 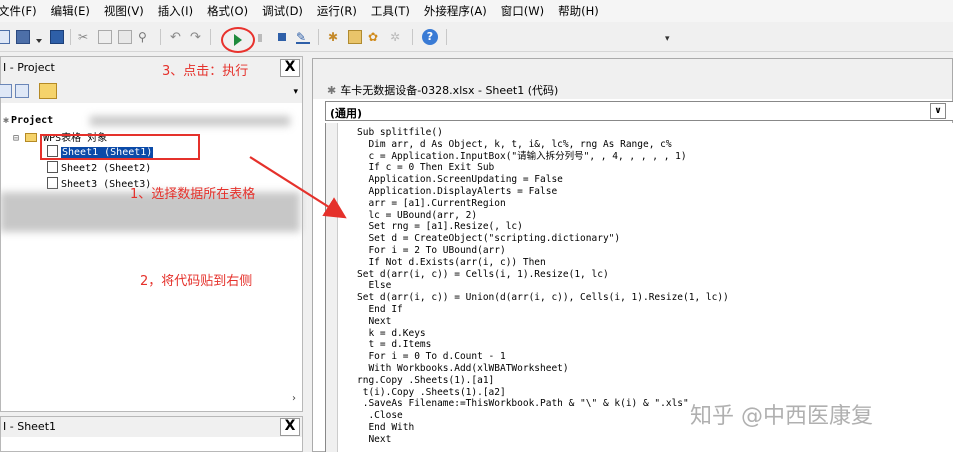 I want to click on scroll-right-icon: ›, so click(x=294, y=398).